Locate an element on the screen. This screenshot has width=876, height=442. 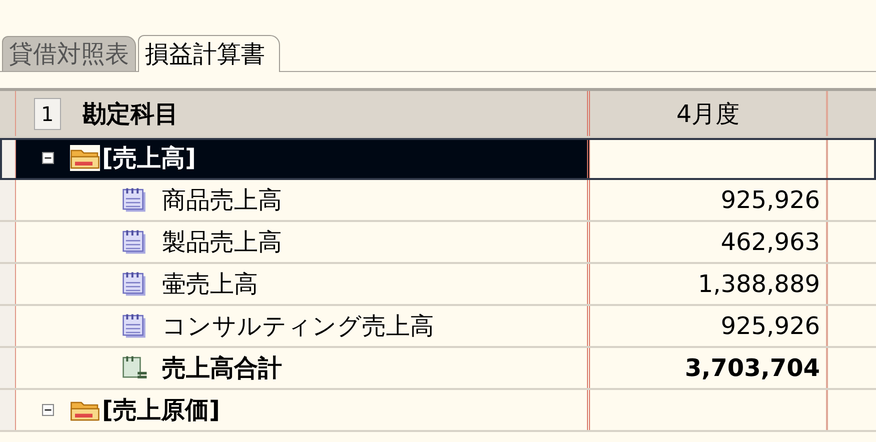
row-number: 1 is located at coordinates (47, 114).